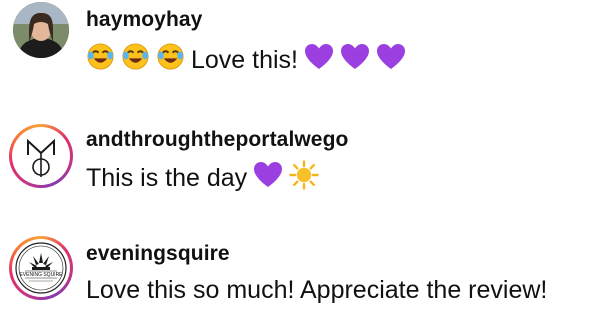 The width and height of the screenshot is (600, 316). I want to click on comment-text-line: This is the day, so click(202, 178).